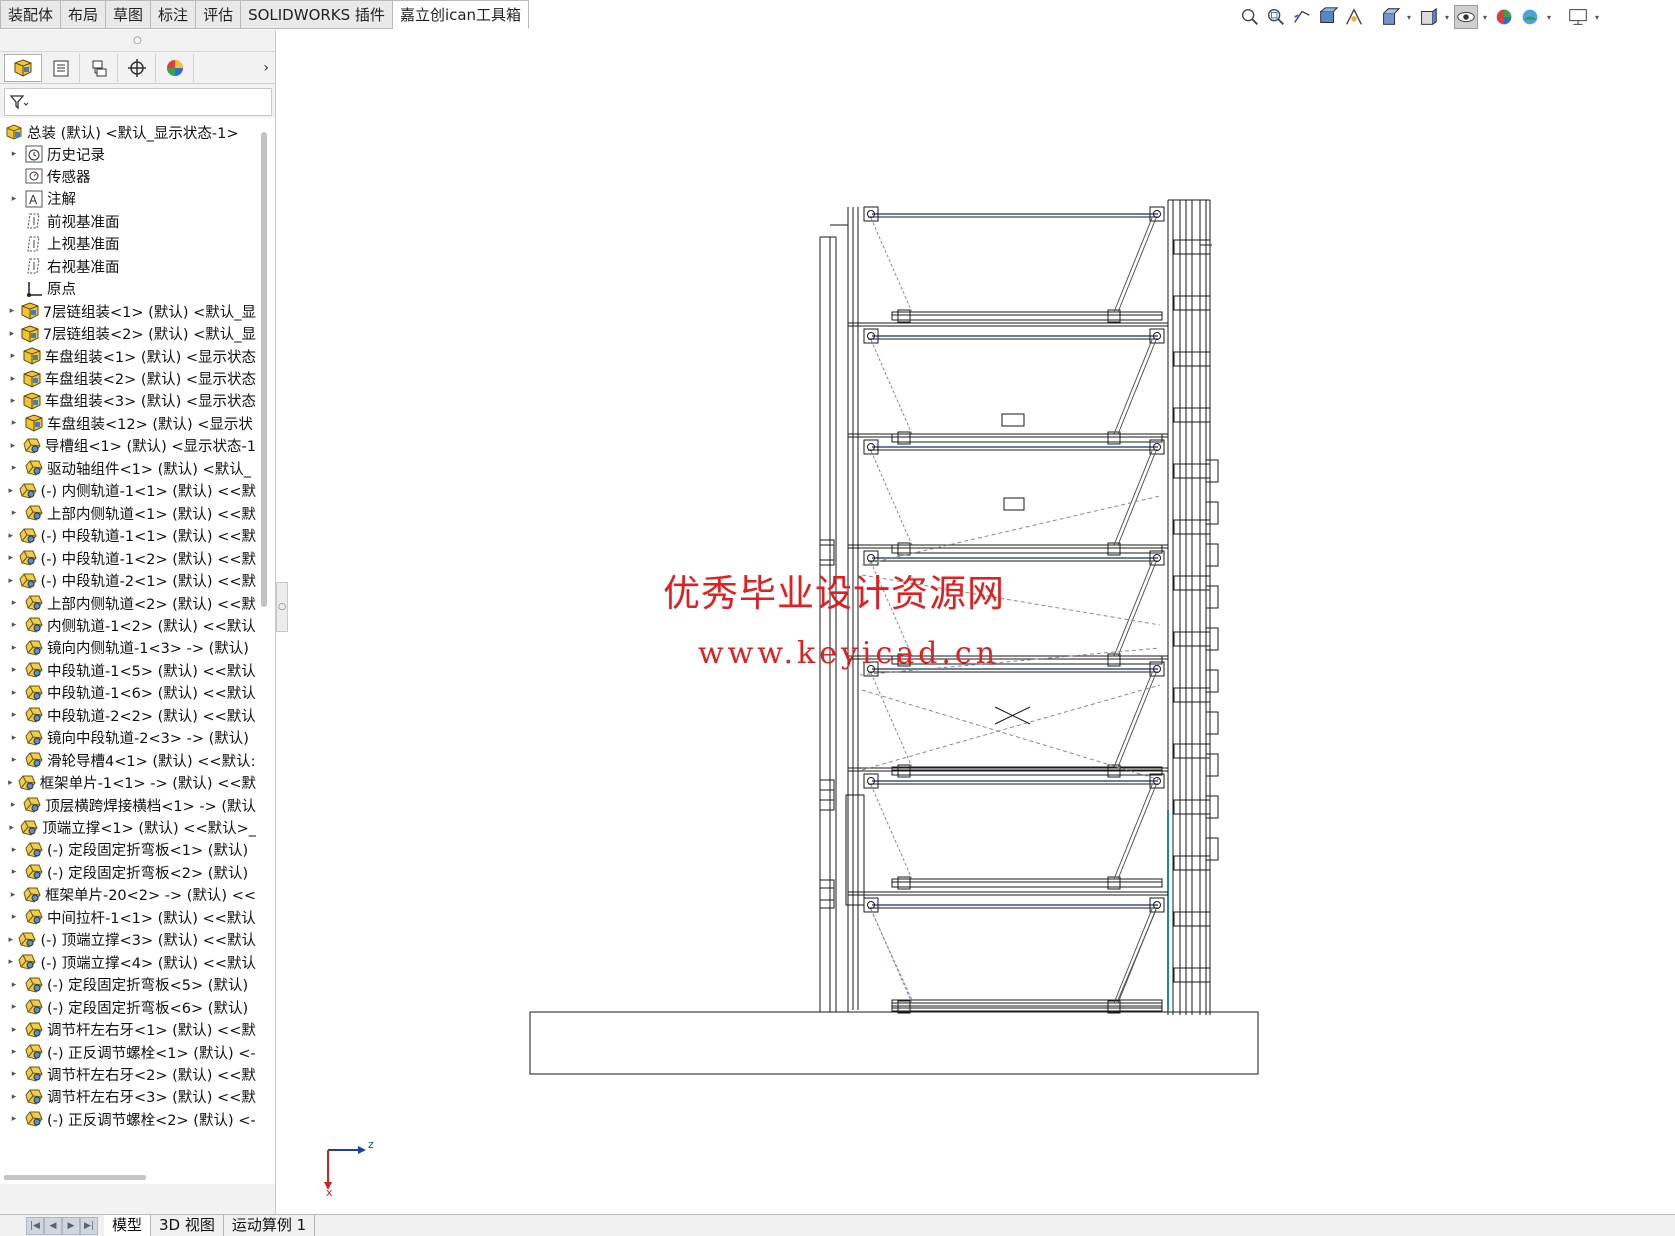  I want to click on zoom-to-area-button, so click(1276, 17).